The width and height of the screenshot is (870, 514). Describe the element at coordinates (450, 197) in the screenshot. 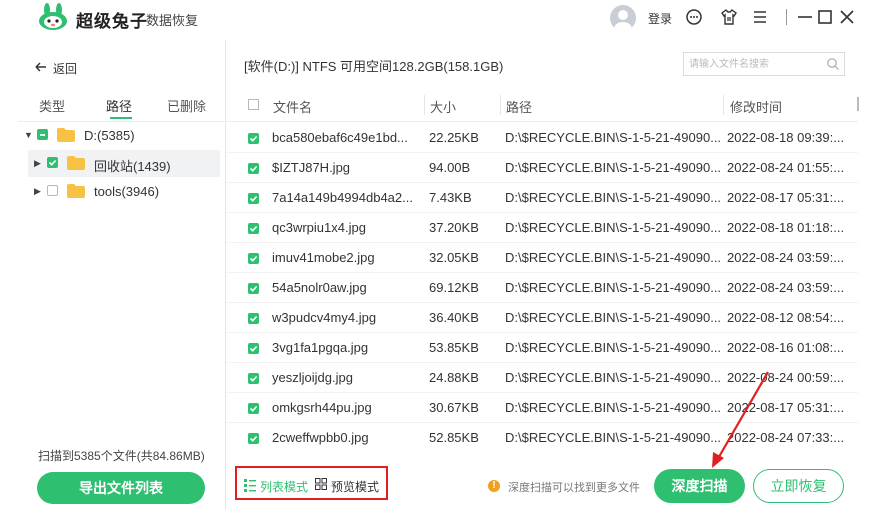

I see `file-size-cell: 7.43KB` at that location.